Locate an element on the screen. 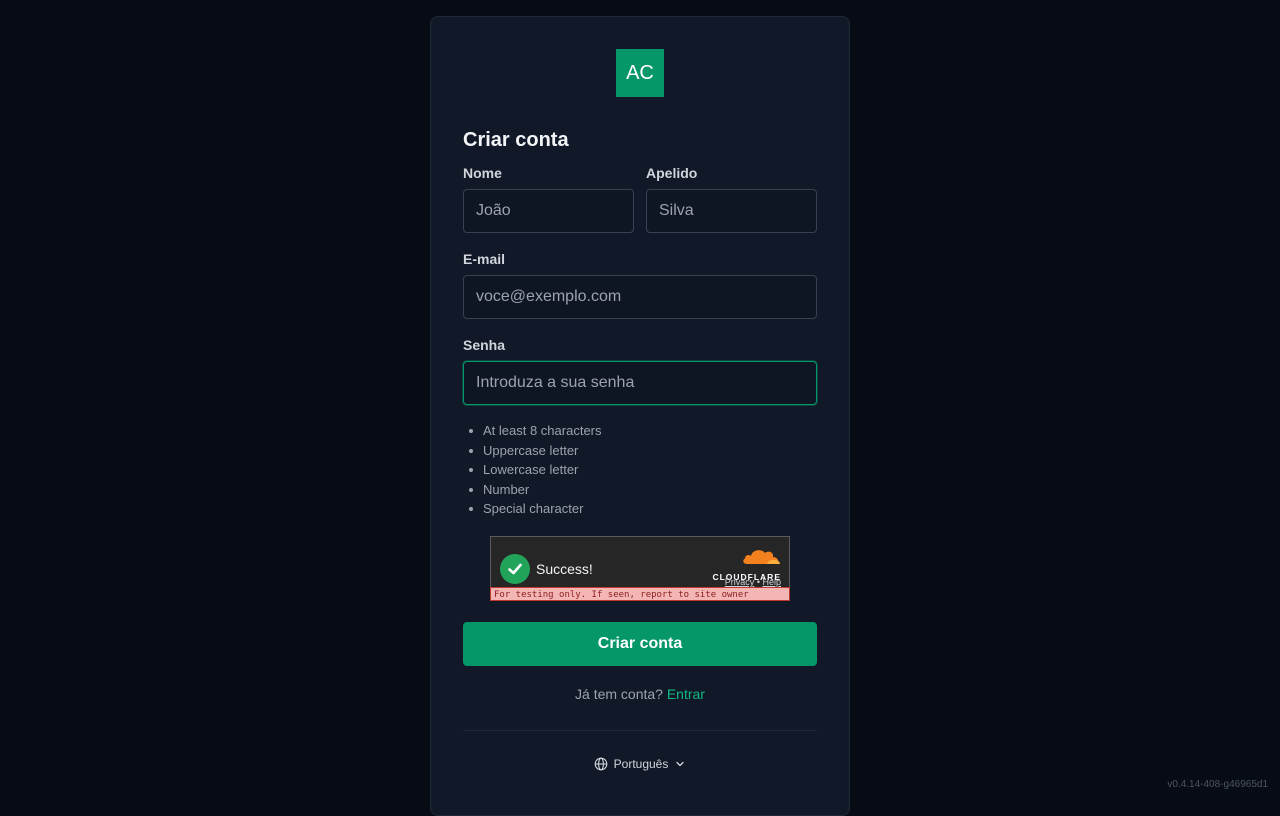  password-label: Senha is located at coordinates (484, 345).